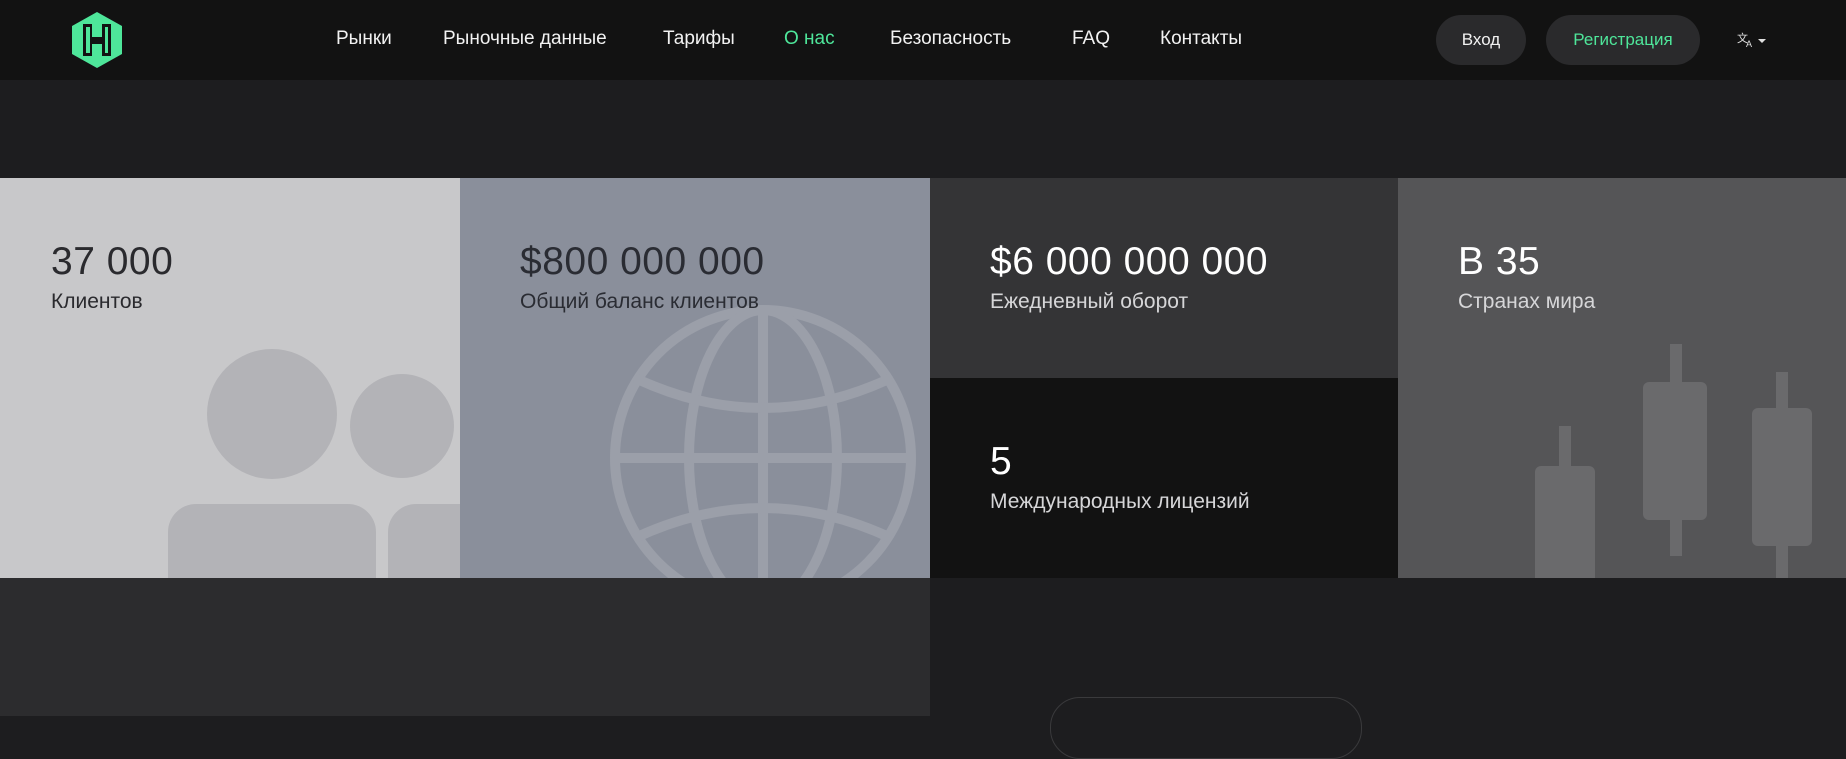  Describe the element at coordinates (1749, 44) in the screenshot. I see `svg-text: A` at that location.